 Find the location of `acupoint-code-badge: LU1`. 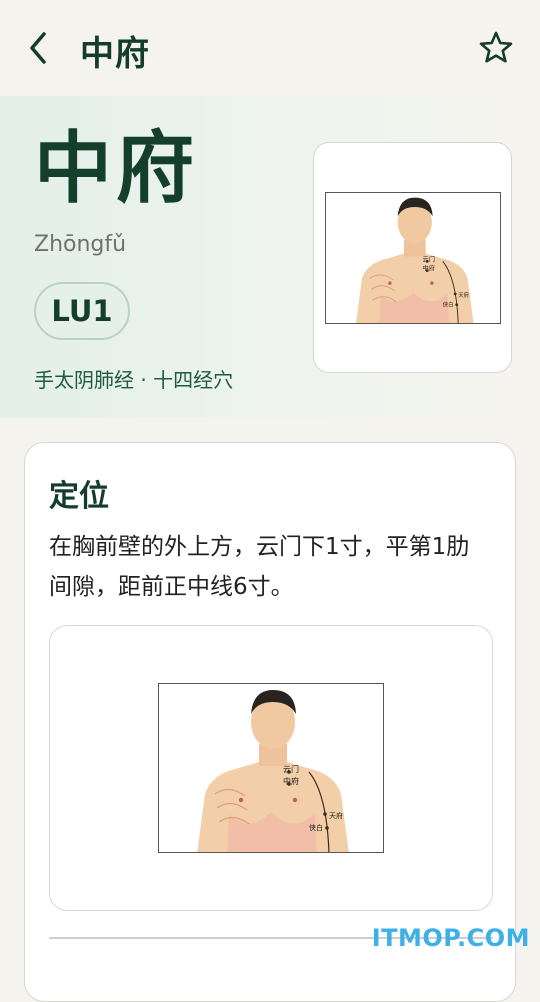

acupoint-code-badge: LU1 is located at coordinates (82, 311).